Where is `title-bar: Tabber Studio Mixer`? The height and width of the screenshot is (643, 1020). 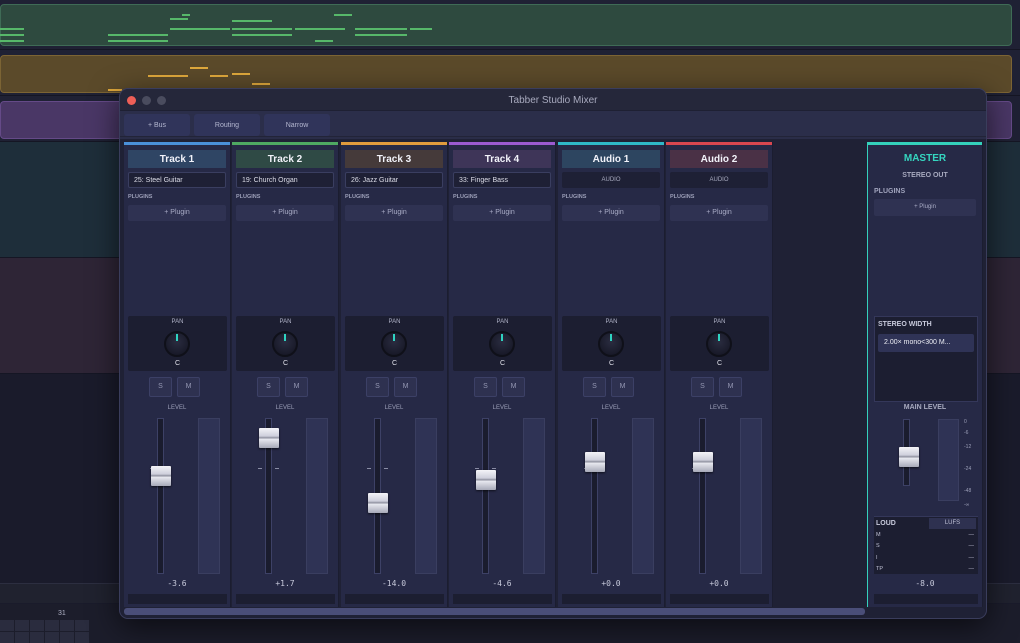
title-bar: Tabber Studio Mixer is located at coordinates (553, 100).